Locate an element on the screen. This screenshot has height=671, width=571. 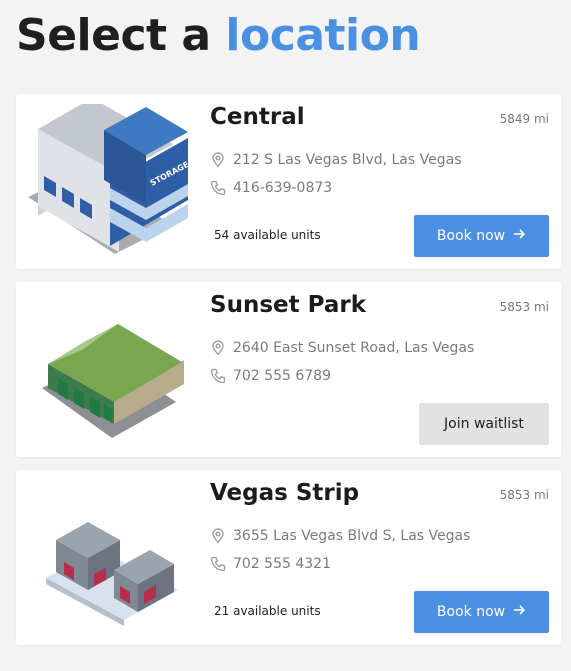
join-waitlist-label: Join waitlist is located at coordinates (484, 424).